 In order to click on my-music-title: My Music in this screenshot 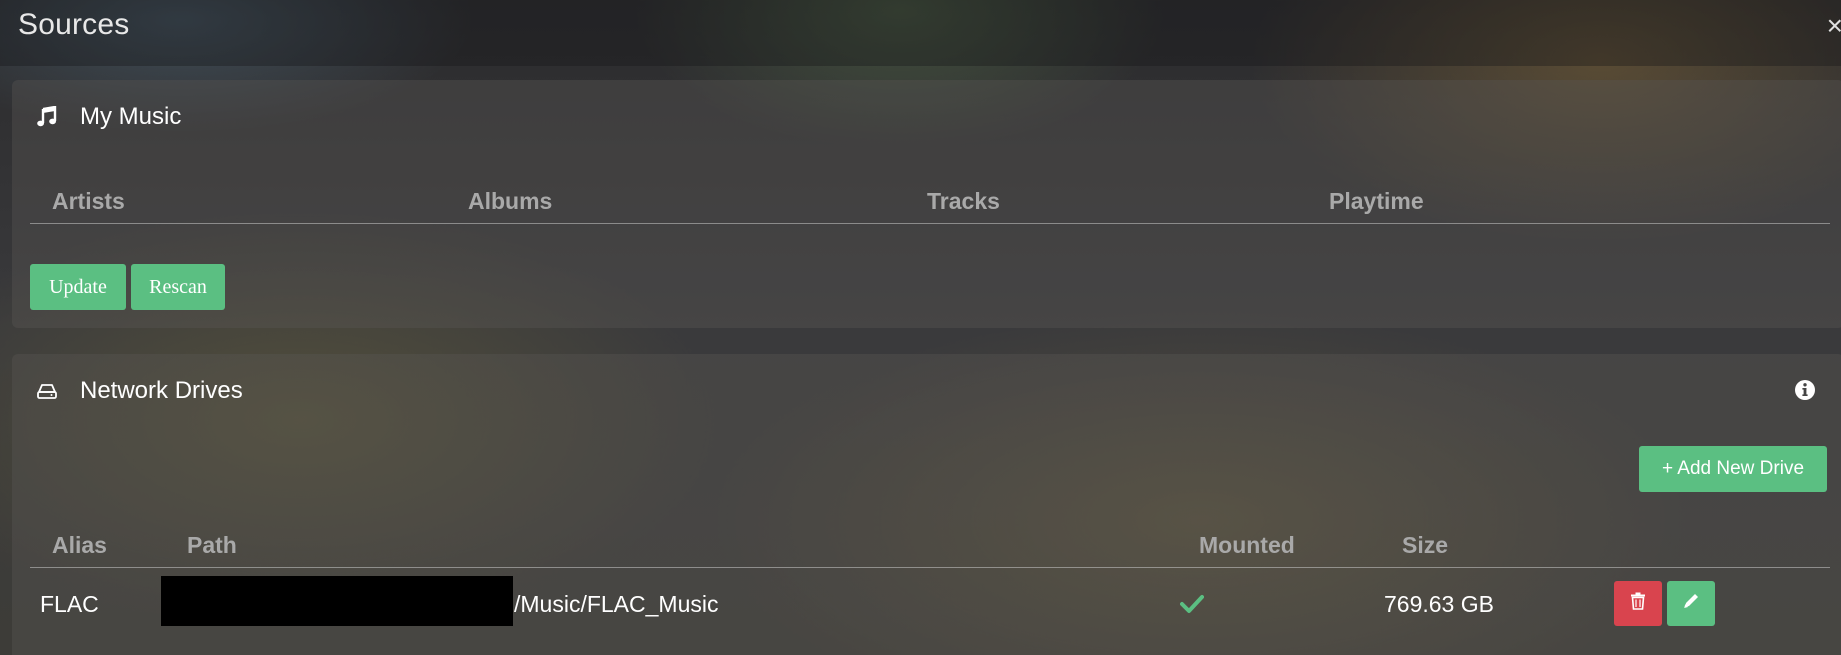, I will do `click(131, 116)`.